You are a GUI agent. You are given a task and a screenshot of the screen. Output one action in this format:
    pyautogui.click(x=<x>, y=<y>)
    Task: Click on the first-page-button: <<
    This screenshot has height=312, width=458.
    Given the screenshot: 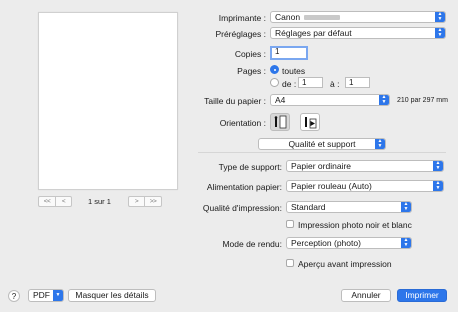 What is the action you would take?
    pyautogui.click(x=47, y=201)
    